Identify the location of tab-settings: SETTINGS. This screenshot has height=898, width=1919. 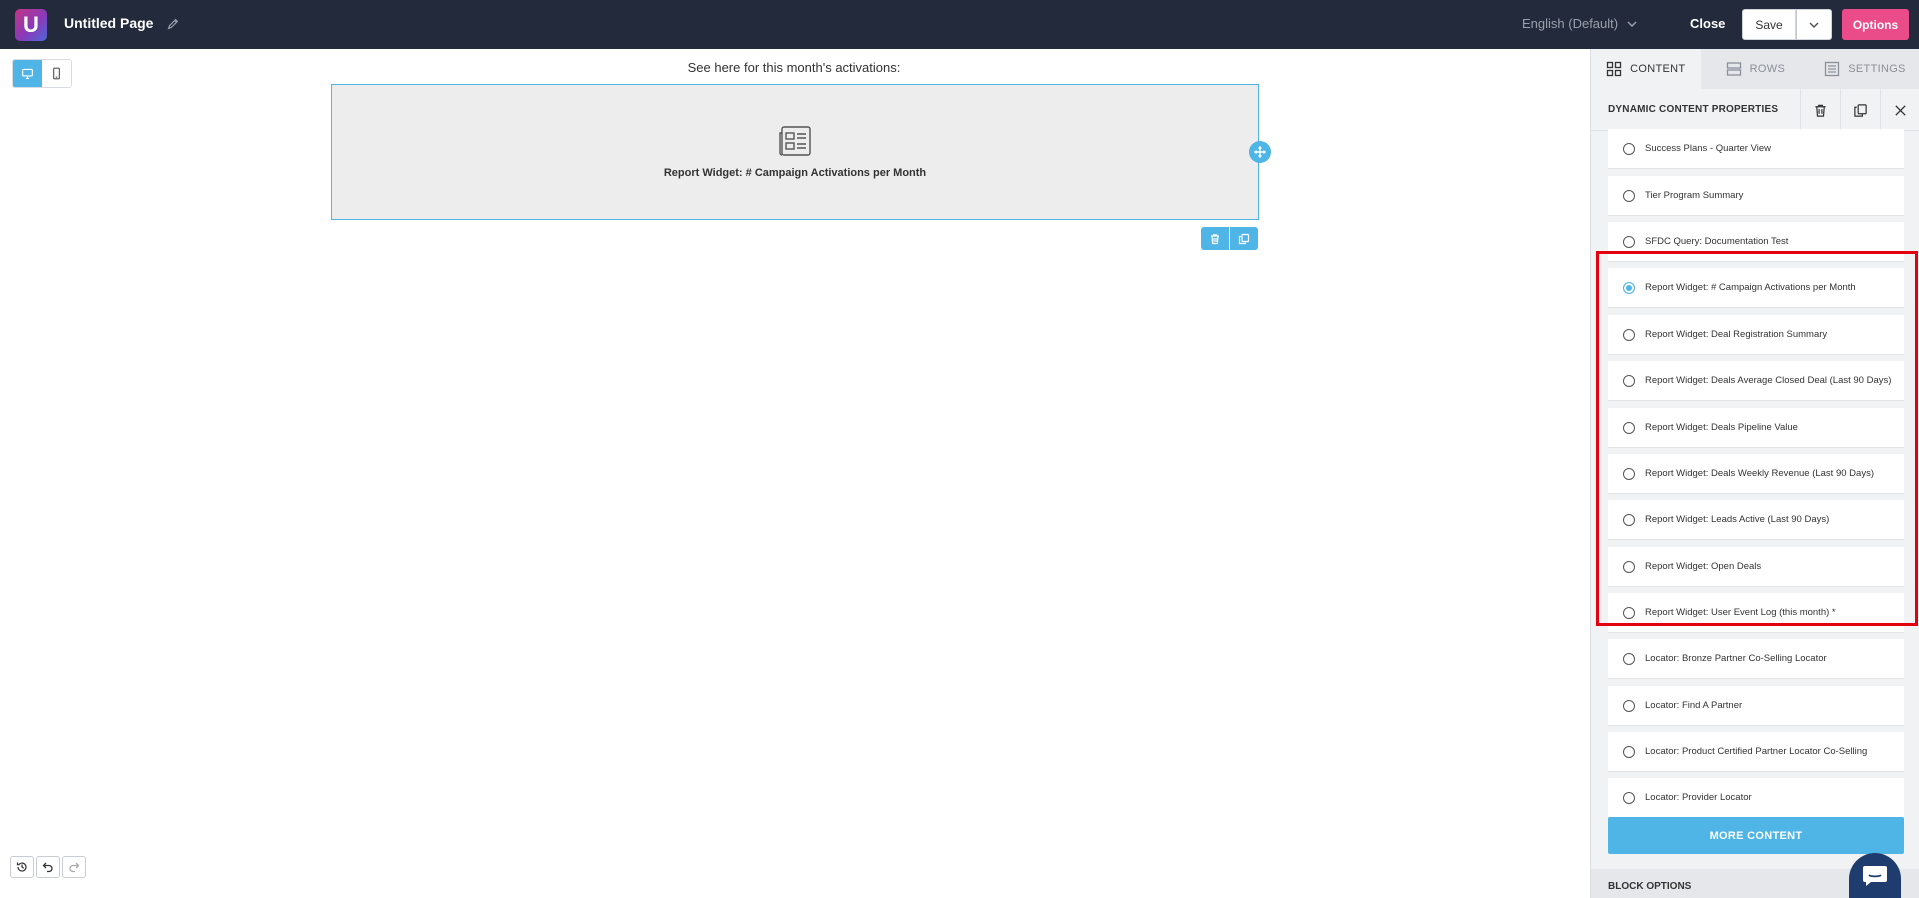
(1864, 69).